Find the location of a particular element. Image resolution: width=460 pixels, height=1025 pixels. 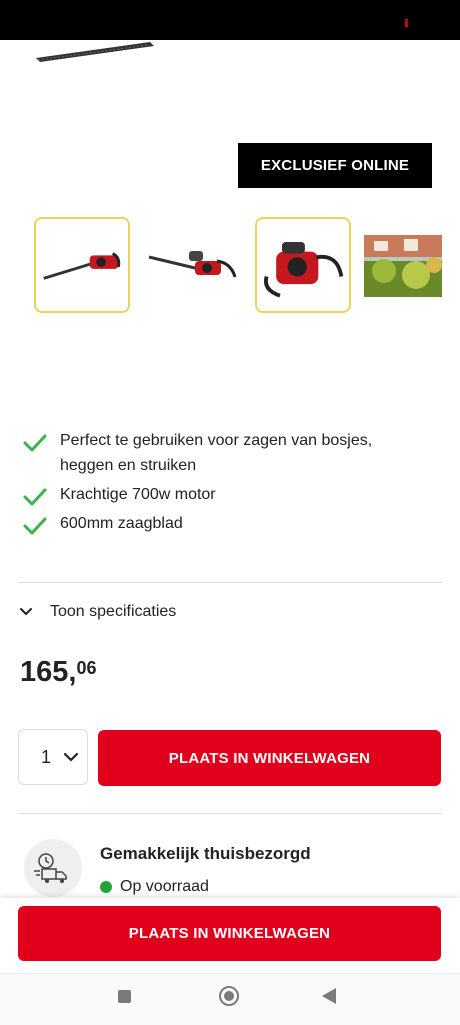

recent-apps-icon is located at coordinates (124, 996).